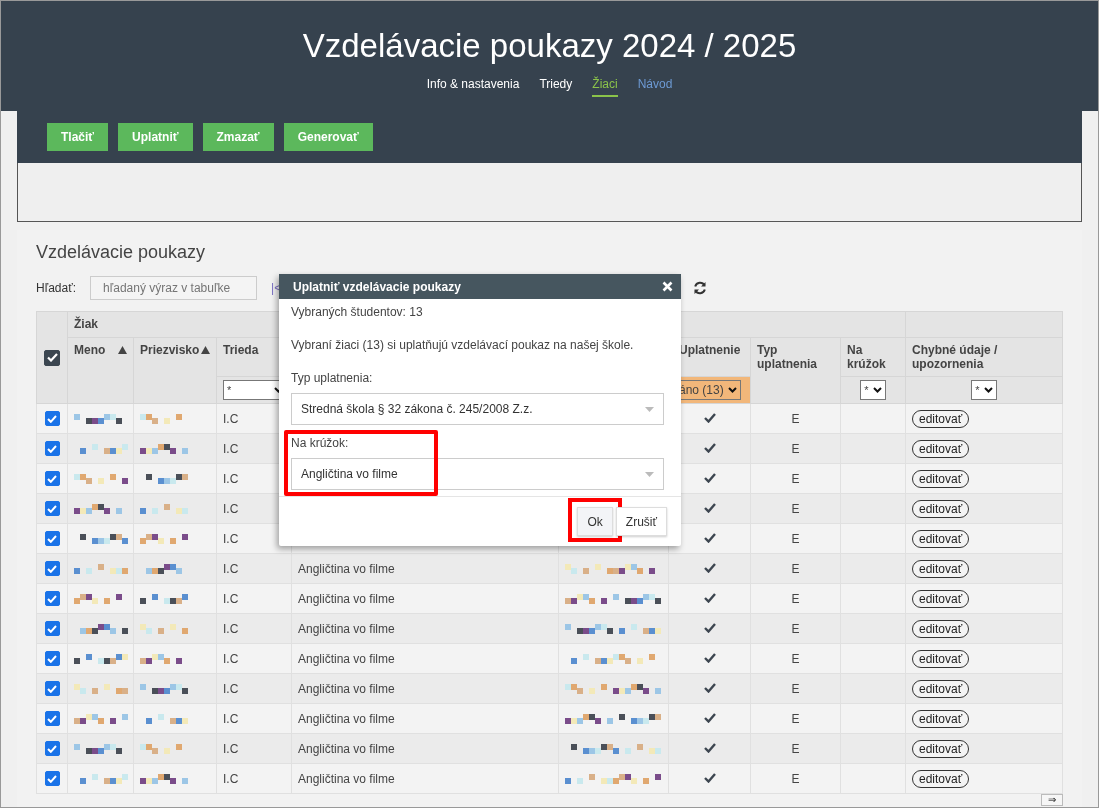 This screenshot has width=1099, height=808. I want to click on column-header: Na krúžok, so click(867, 357).